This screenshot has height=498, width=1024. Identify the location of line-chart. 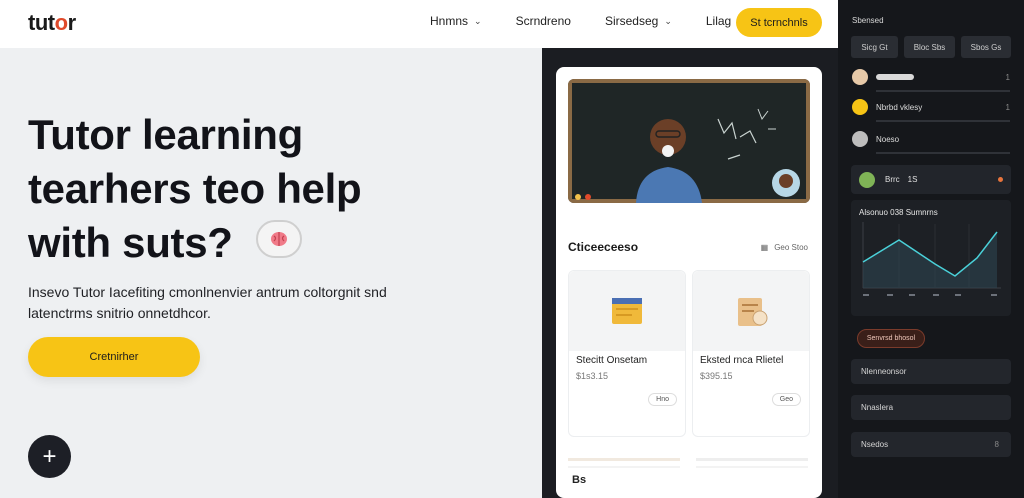
(931, 259).